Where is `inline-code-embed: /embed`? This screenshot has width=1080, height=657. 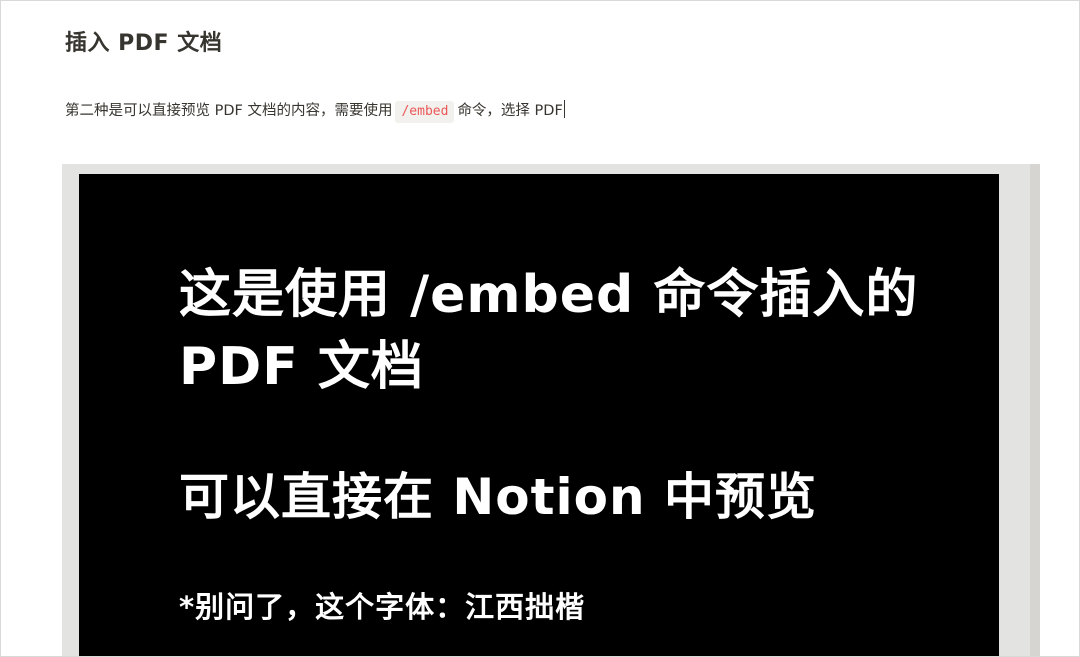
inline-code-embed: /embed is located at coordinates (425, 112).